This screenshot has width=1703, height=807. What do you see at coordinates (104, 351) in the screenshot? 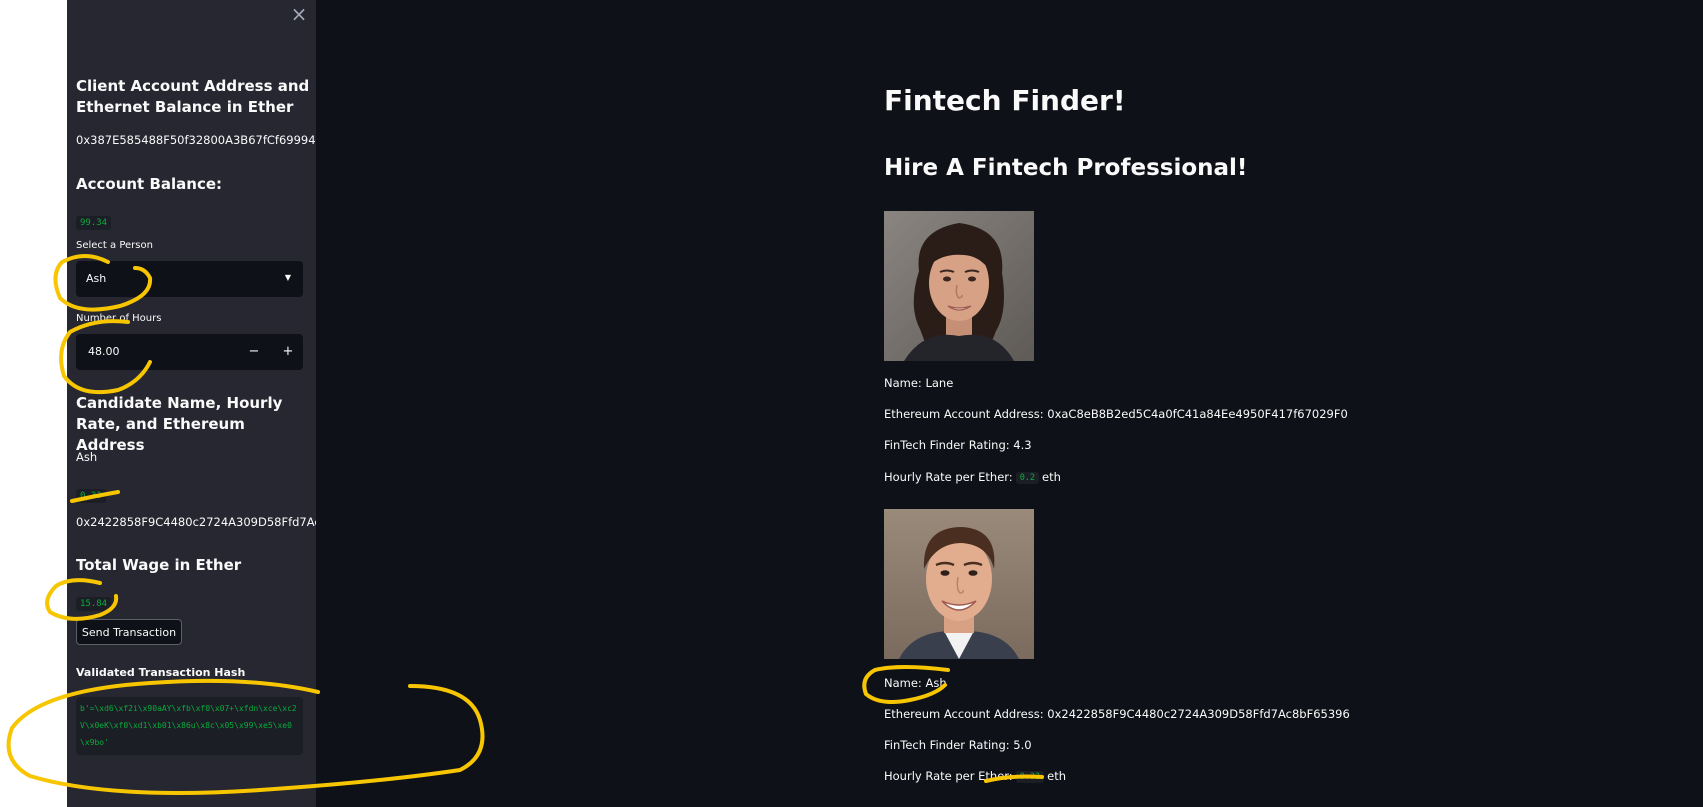
I see `hours-value: 48.00` at bounding box center [104, 351].